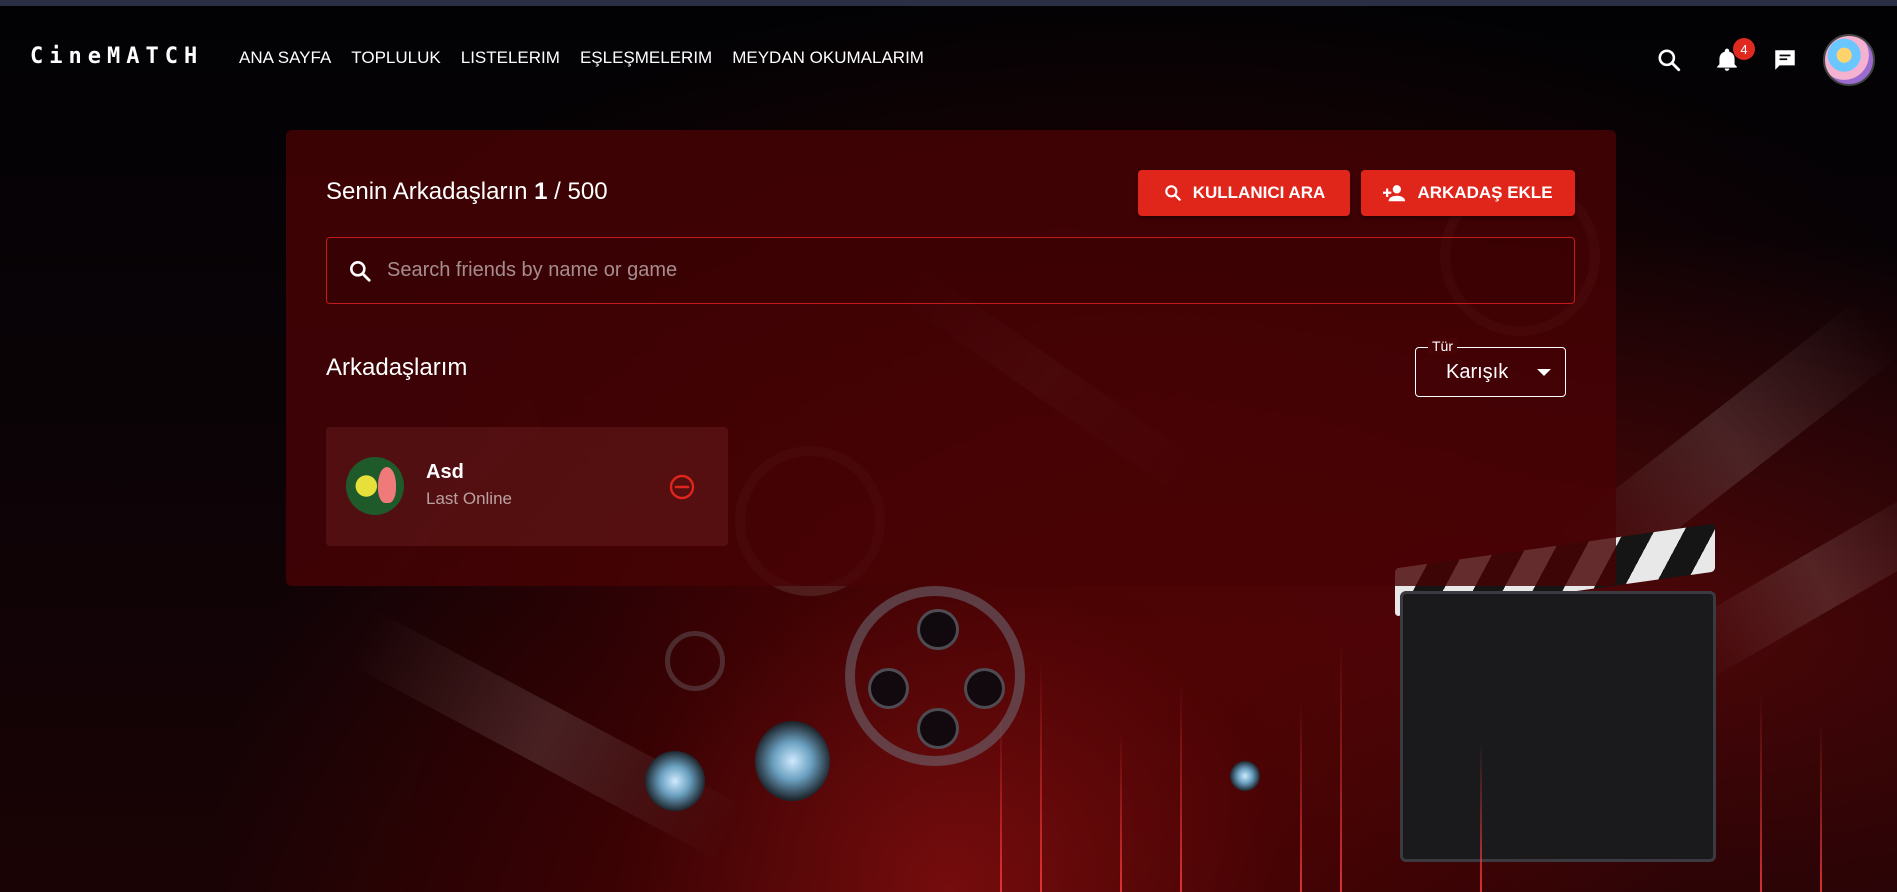 This screenshot has width=1897, height=892. What do you see at coordinates (1731, 59) in the screenshot?
I see `notifications-button: 4` at bounding box center [1731, 59].